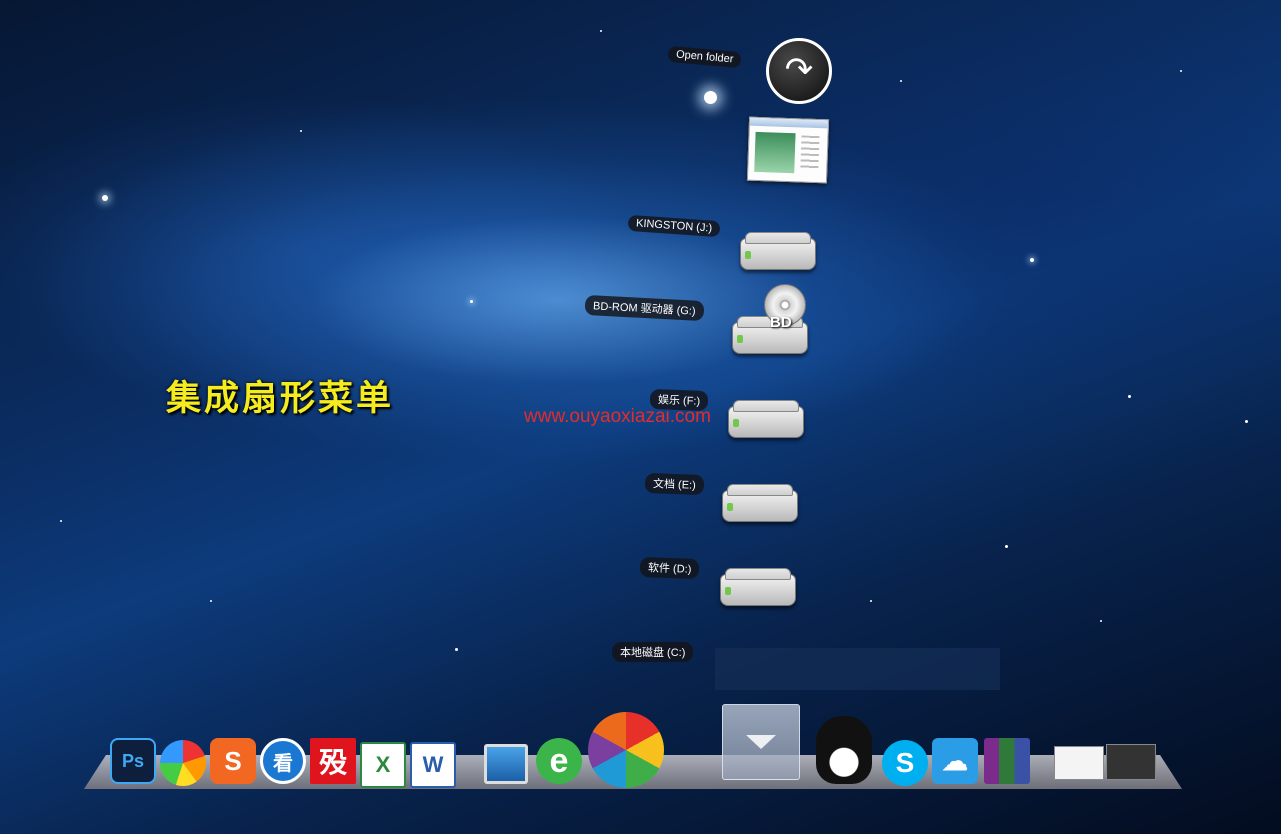  I want to click on fan-item-label: BD-ROM 驱动器 (G:), so click(644, 308).